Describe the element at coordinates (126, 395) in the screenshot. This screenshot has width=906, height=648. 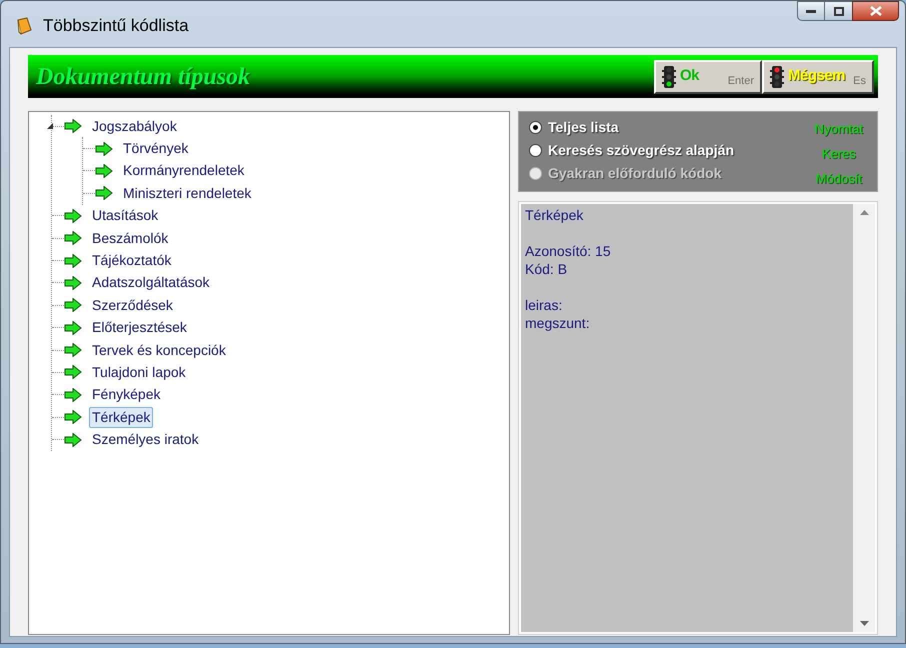
I see `tree-item: Fényképek` at that location.